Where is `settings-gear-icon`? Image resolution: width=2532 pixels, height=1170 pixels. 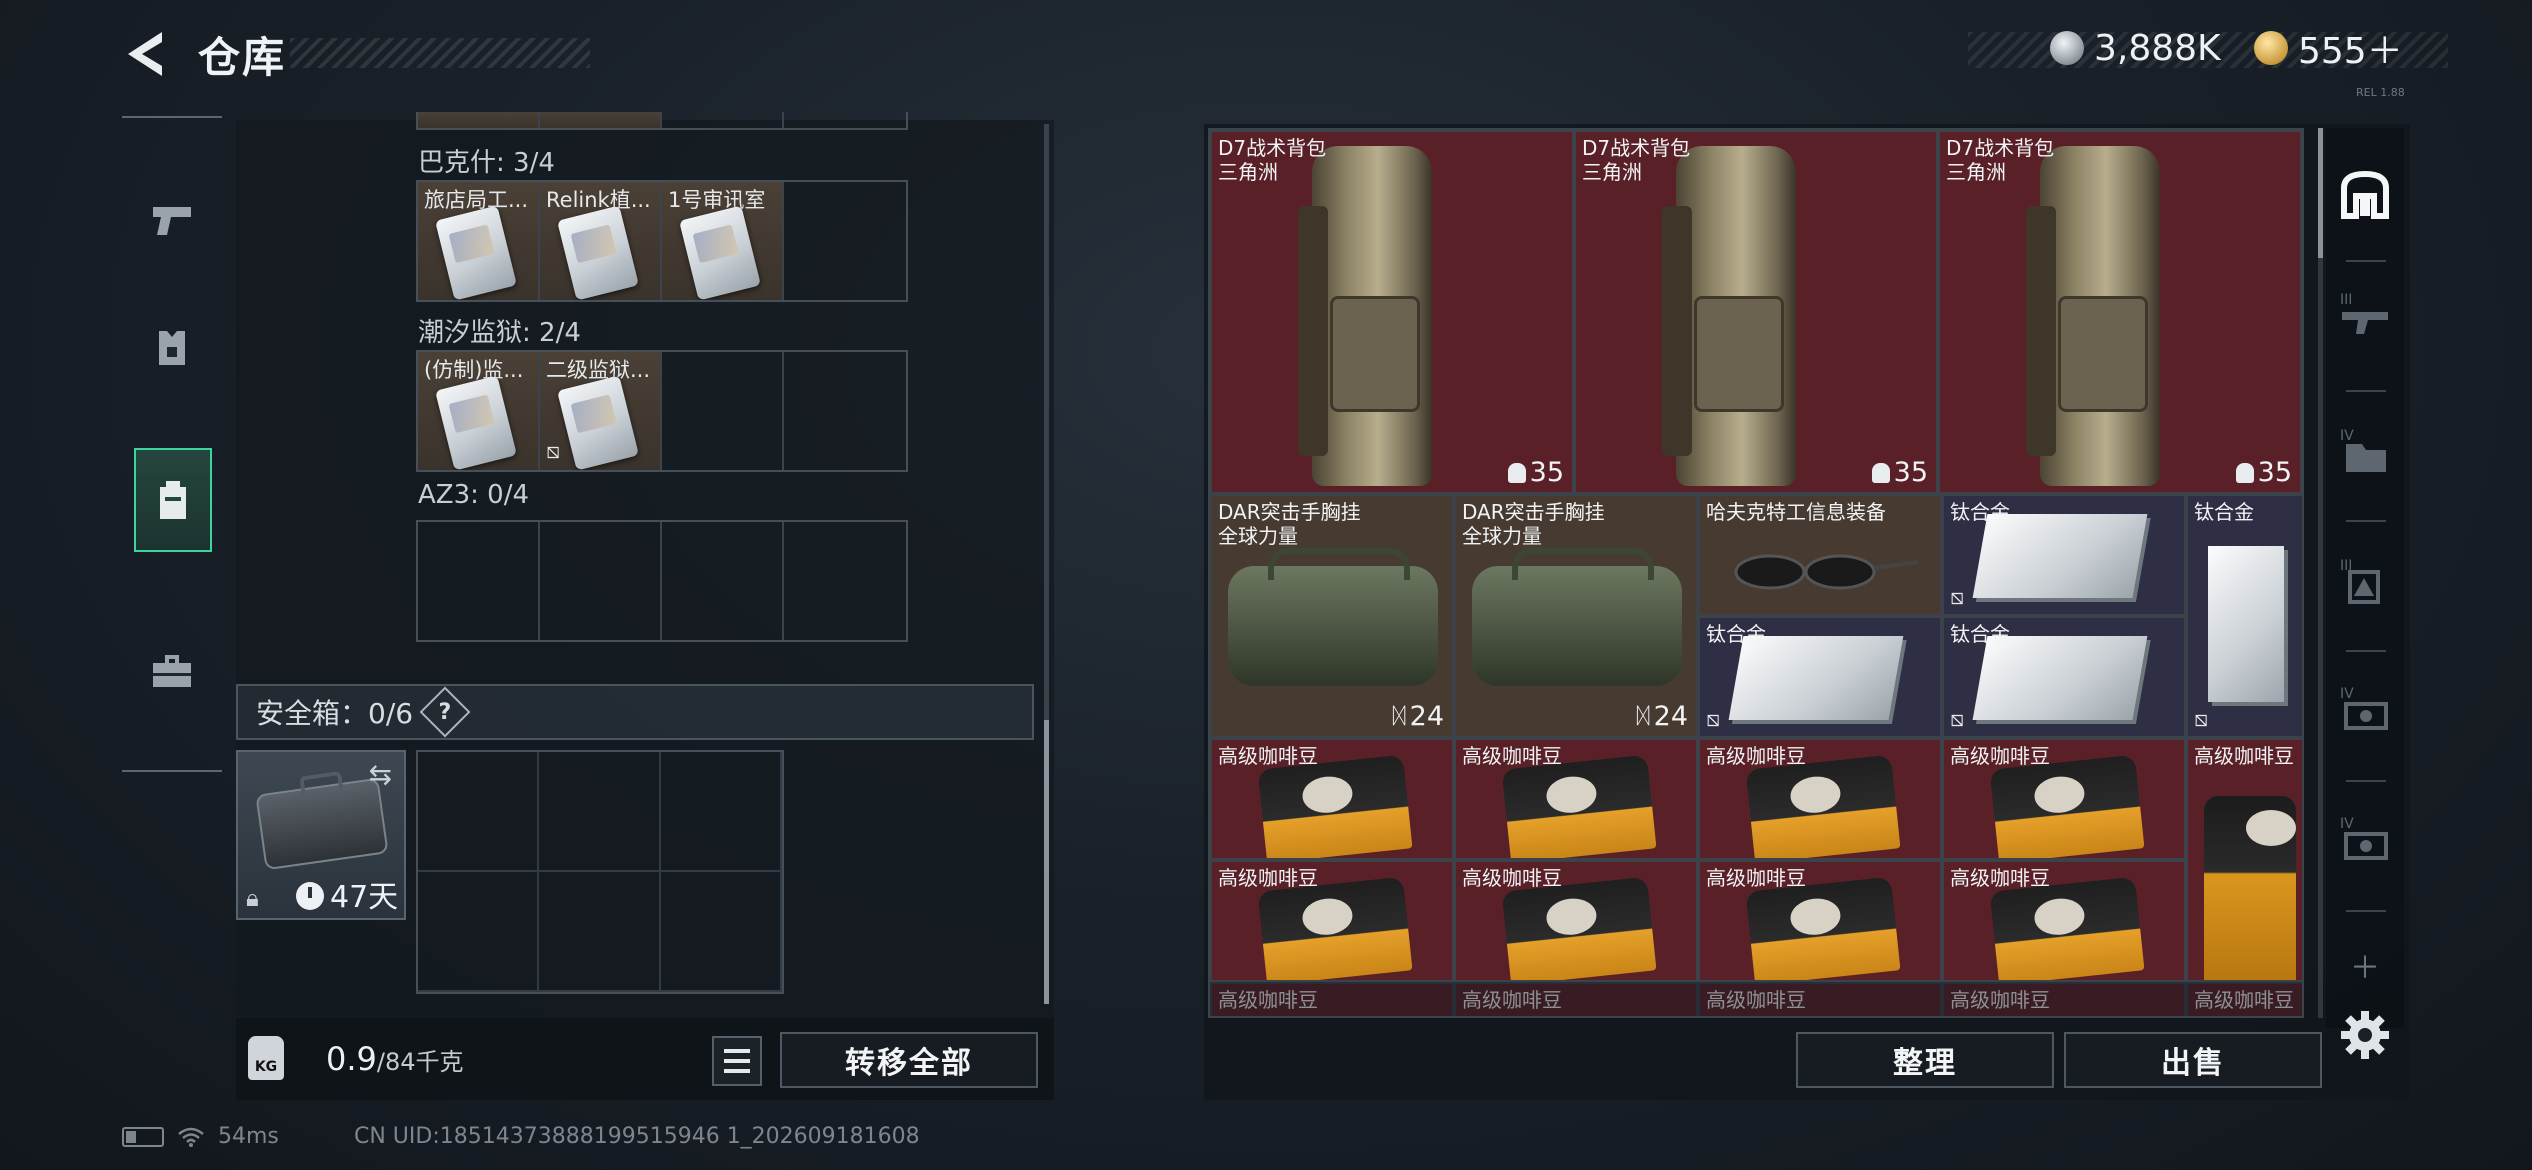
settings-gear-icon is located at coordinates (2365, 1035).